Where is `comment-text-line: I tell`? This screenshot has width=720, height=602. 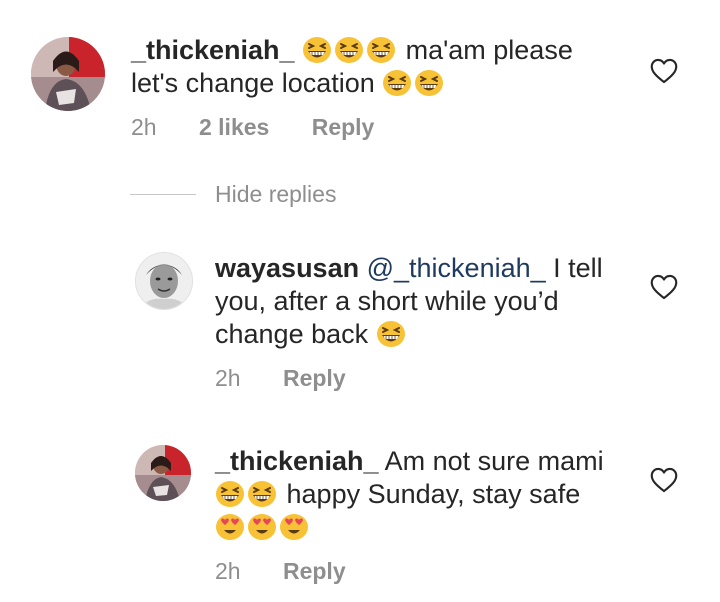
comment-text-line: I tell is located at coordinates (578, 268).